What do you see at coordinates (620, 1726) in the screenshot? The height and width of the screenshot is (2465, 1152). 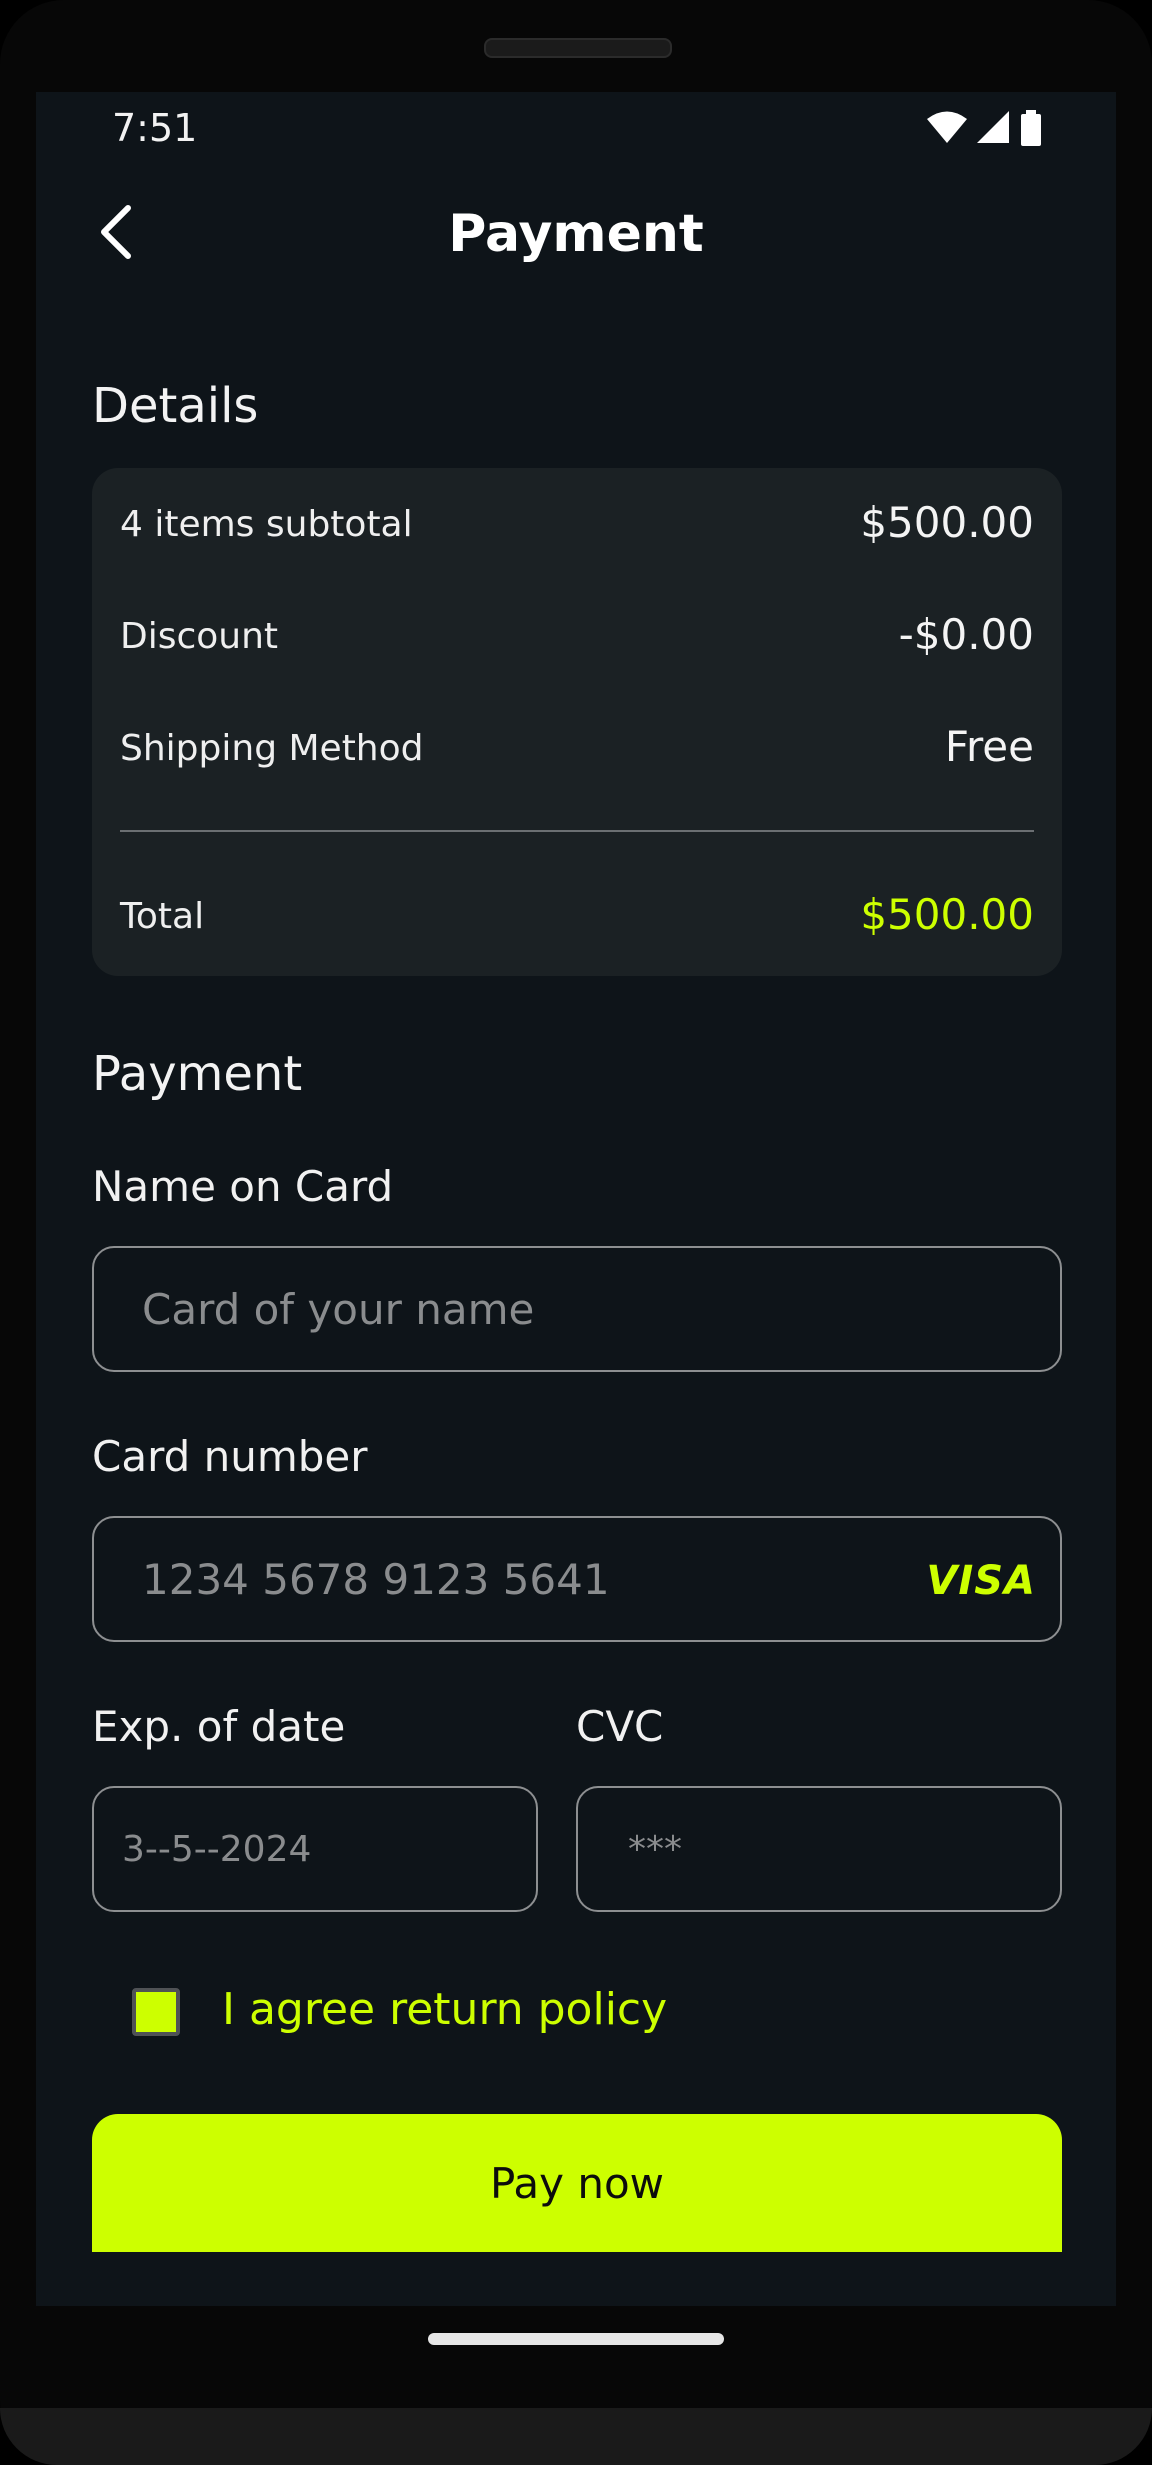 I see `cvc-label: CVC` at bounding box center [620, 1726].